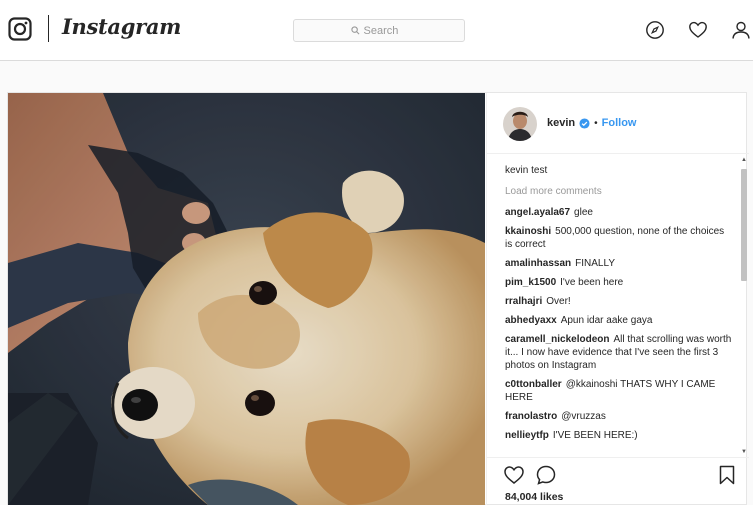 The image size is (753, 505). What do you see at coordinates (592, 282) in the screenshot?
I see `comment-text: I've been here` at bounding box center [592, 282].